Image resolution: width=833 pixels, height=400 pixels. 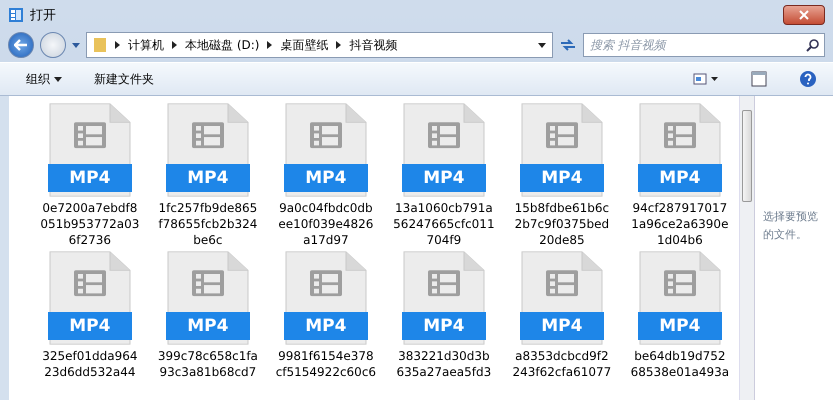 What do you see at coordinates (208, 224) in the screenshot?
I see `file-name: 1fc257fb9de865 f78655fcb2b324 be6c` at bounding box center [208, 224].